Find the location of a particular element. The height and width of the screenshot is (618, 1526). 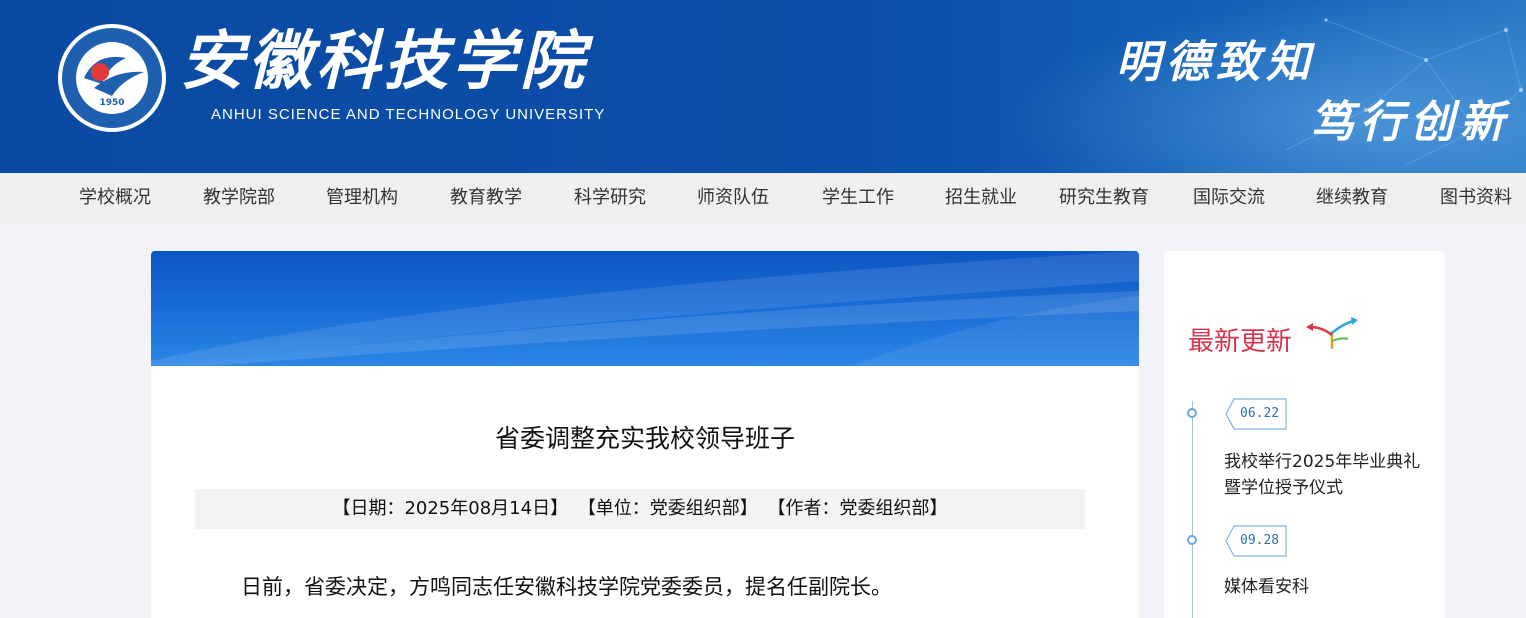

article-meta: 【日期：2025年08月14日】 【单位：党委组织部】 【作者：党委组织部】 is located at coordinates (640, 509).